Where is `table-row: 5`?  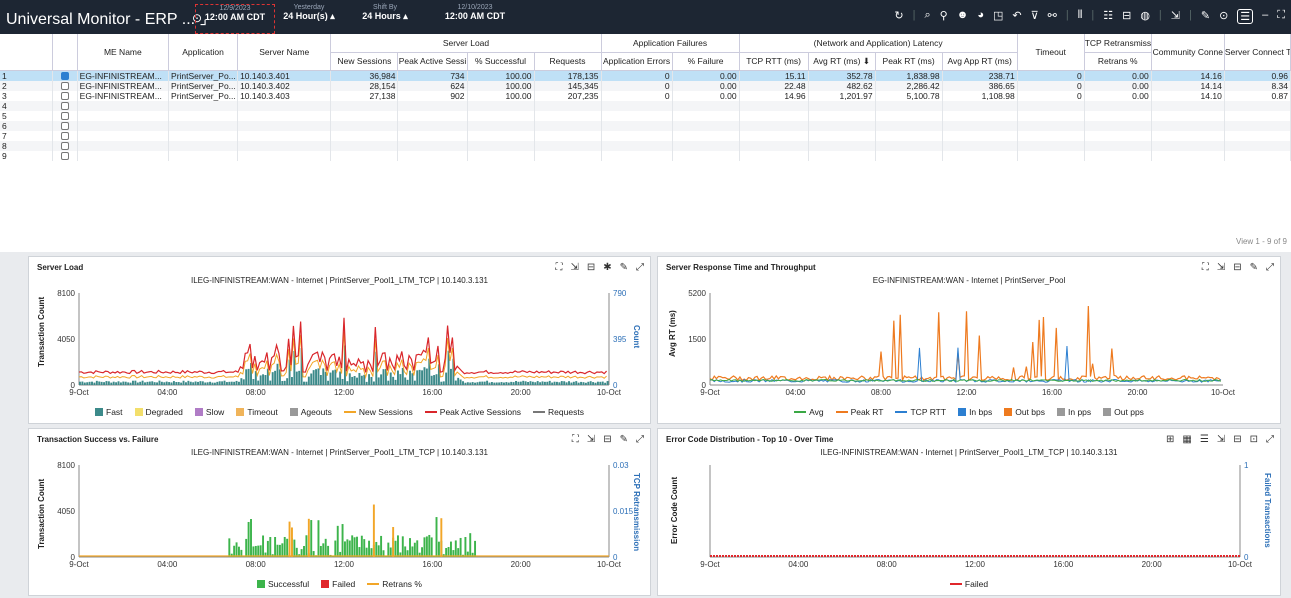 table-row: 5 is located at coordinates (645, 115).